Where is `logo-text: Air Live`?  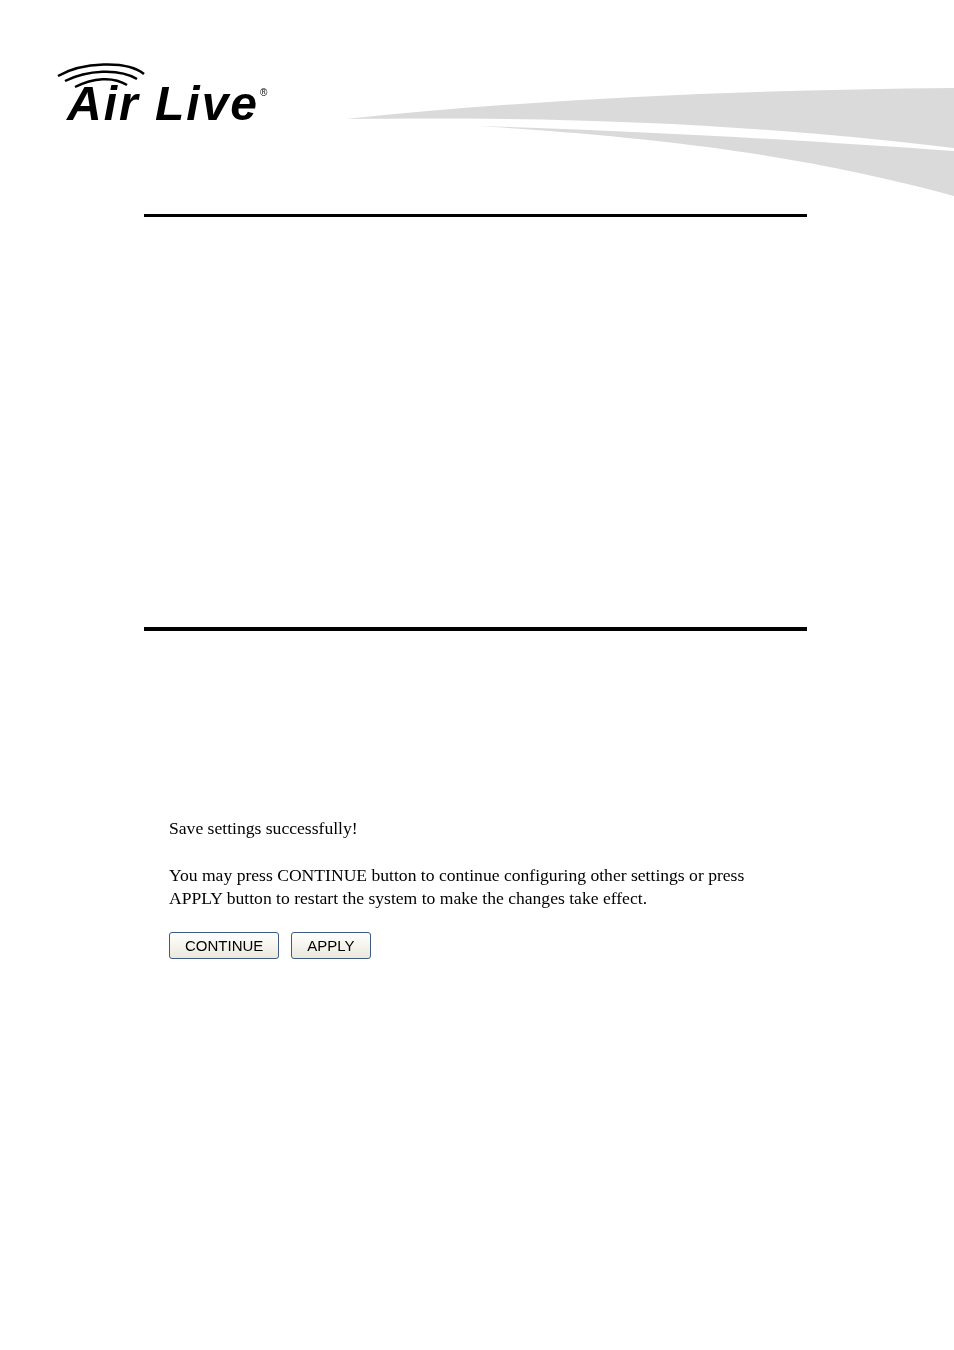 logo-text: Air Live is located at coordinates (163, 104).